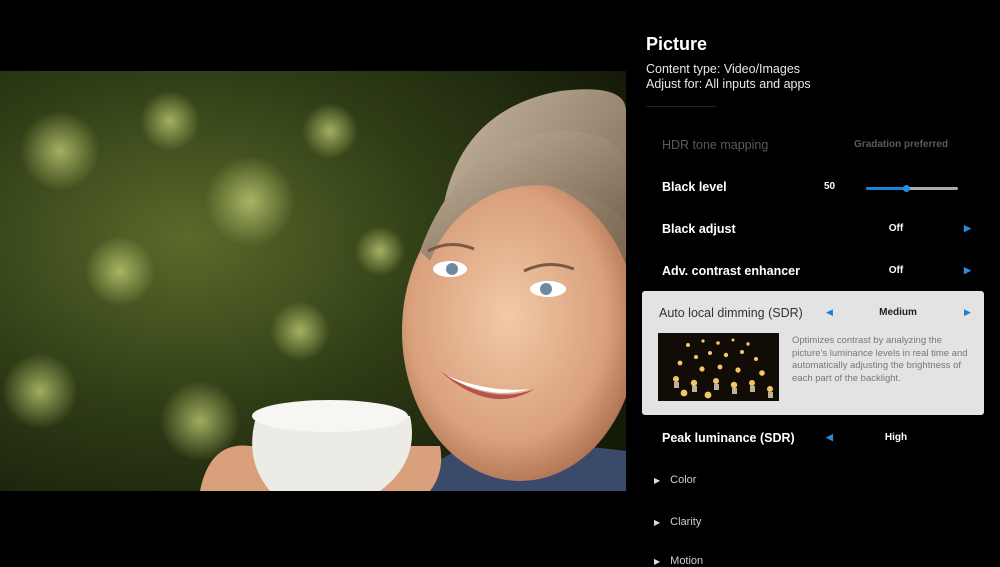 Image resolution: width=1000 pixels, height=567 pixels. I want to click on setting-label: Peak luminance (SDR), so click(728, 438).